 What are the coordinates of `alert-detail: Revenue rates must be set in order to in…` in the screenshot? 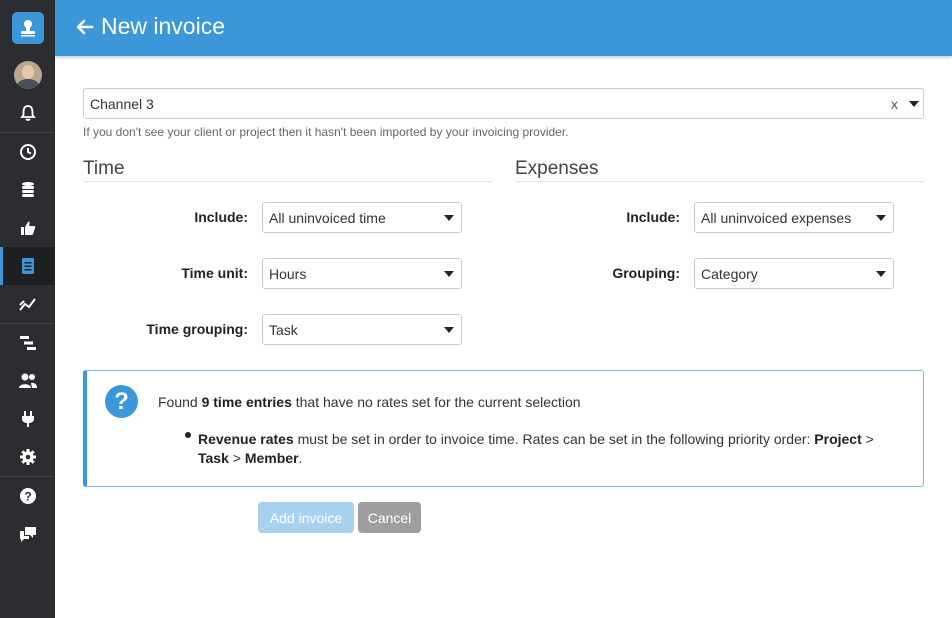 It's located at (536, 448).